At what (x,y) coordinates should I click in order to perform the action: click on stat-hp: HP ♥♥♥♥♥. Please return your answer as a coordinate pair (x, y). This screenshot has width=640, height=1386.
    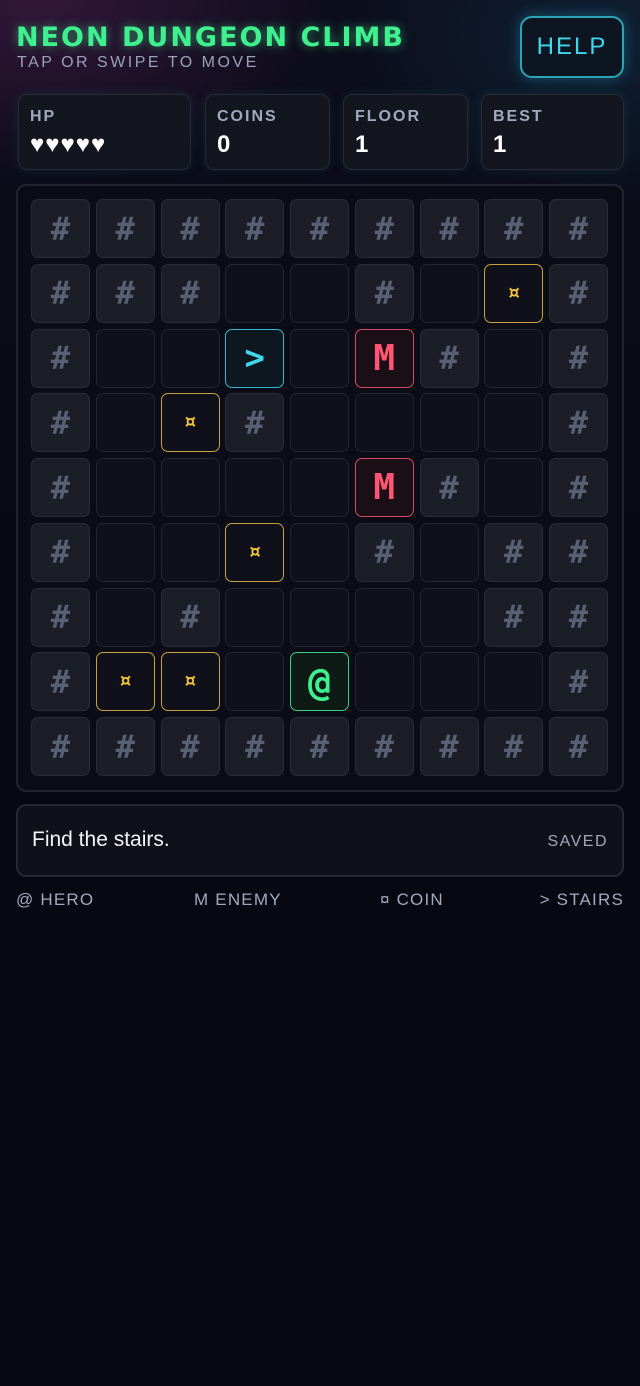
    Looking at the image, I should click on (104, 132).